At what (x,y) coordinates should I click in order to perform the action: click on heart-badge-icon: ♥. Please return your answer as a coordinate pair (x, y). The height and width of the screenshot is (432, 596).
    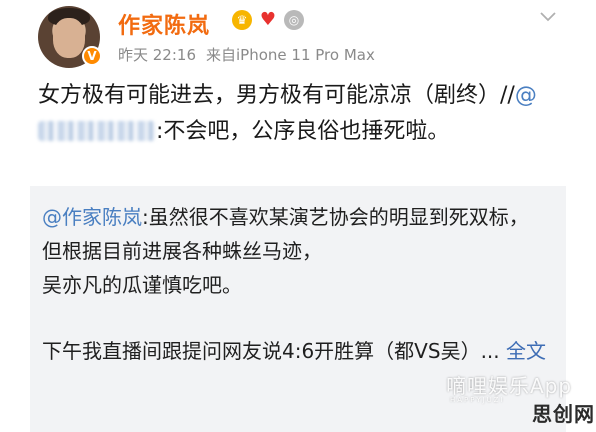
    Looking at the image, I should click on (268, 20).